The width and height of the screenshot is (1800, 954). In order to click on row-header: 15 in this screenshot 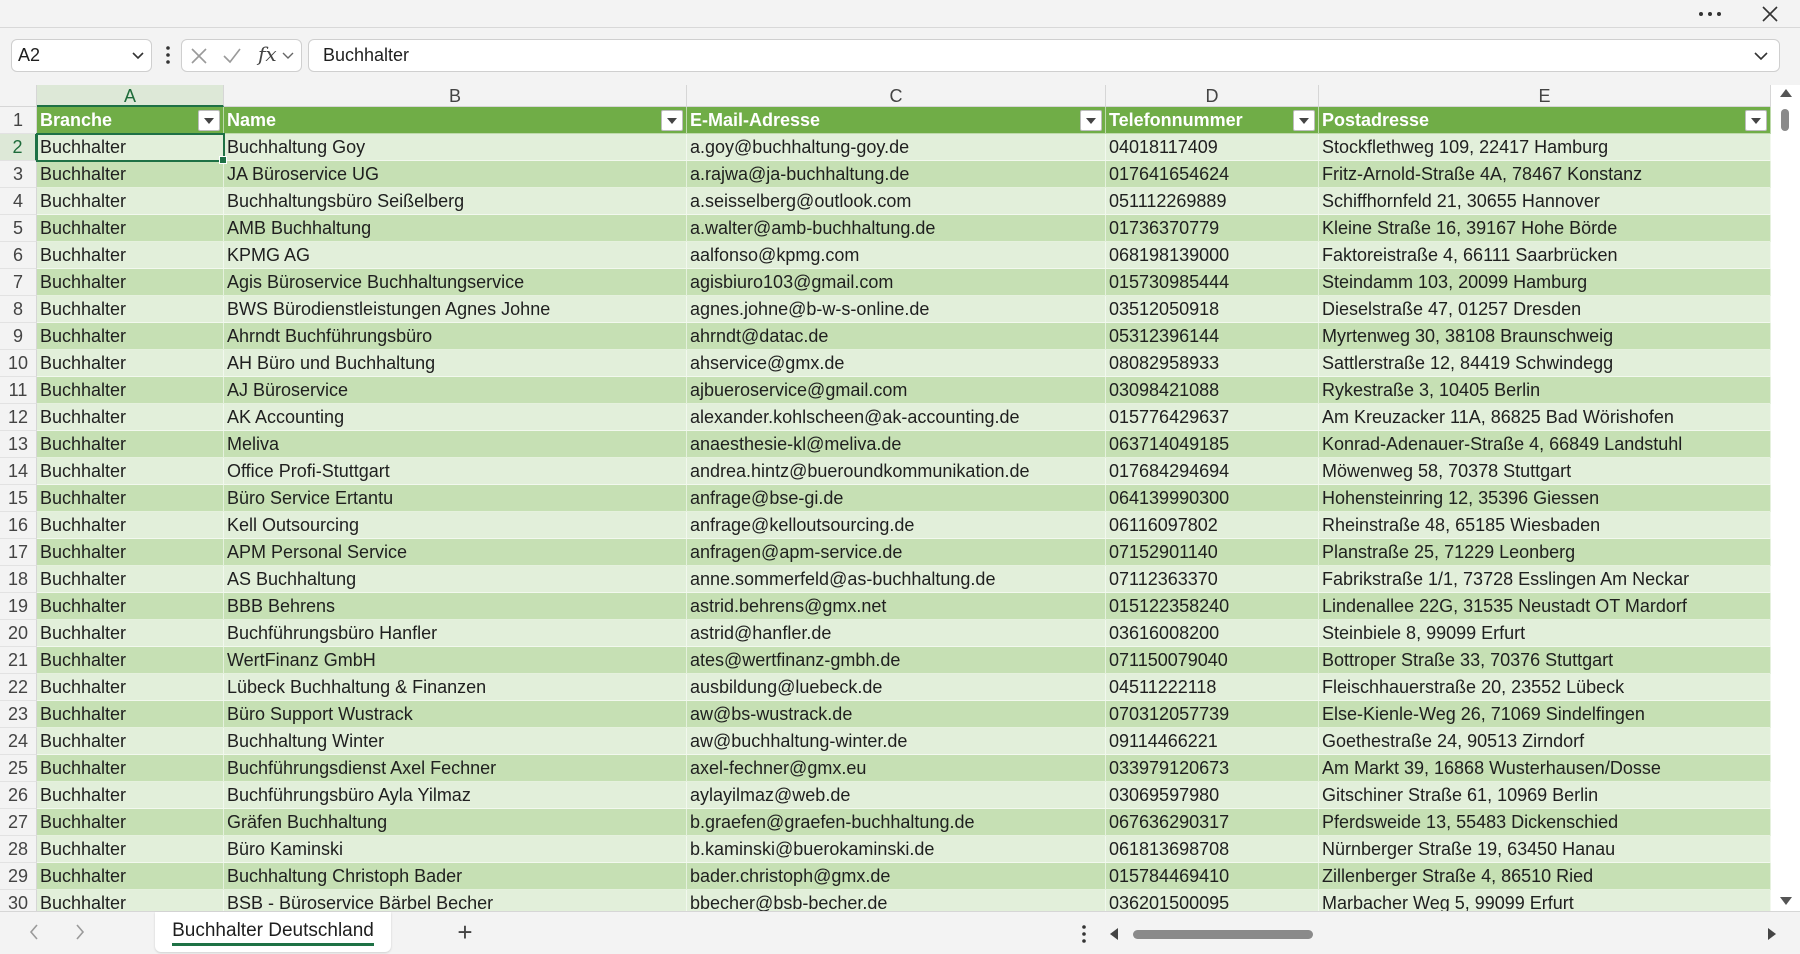, I will do `click(18, 498)`.